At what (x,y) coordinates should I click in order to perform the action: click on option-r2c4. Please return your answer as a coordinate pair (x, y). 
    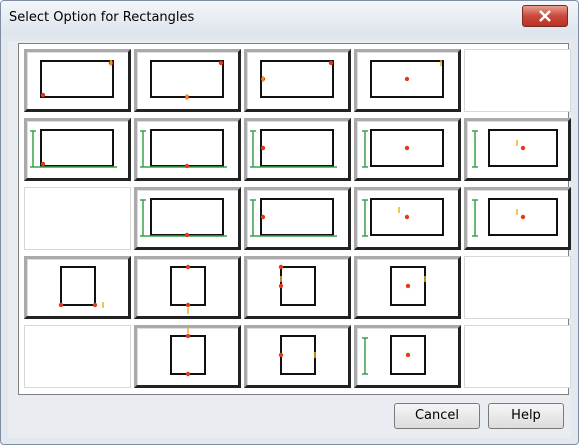
    Looking at the image, I should click on (407, 149).